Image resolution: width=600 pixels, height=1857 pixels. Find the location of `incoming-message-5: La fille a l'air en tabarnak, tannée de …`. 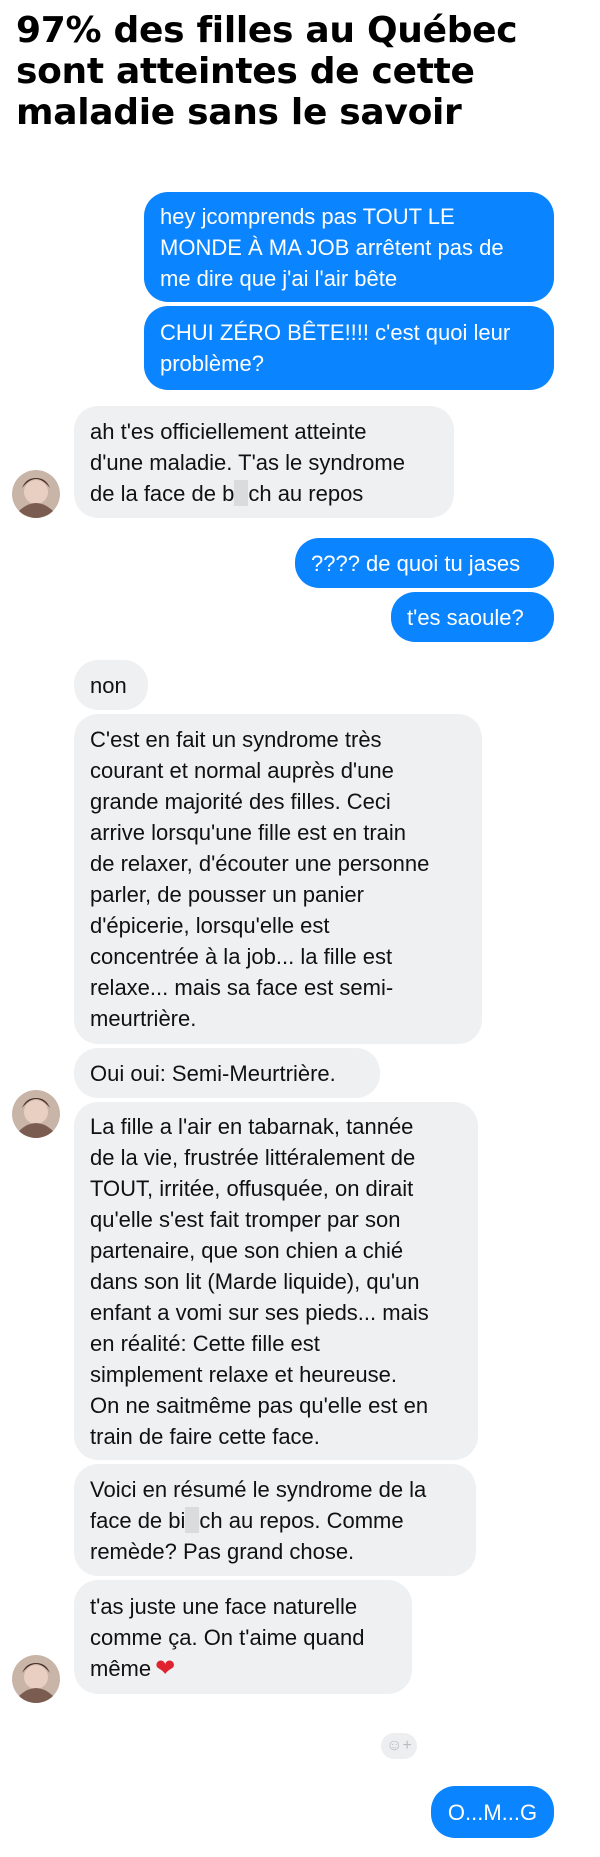

incoming-message-5: La fille a l'air en tabarnak, tannée de … is located at coordinates (276, 1281).